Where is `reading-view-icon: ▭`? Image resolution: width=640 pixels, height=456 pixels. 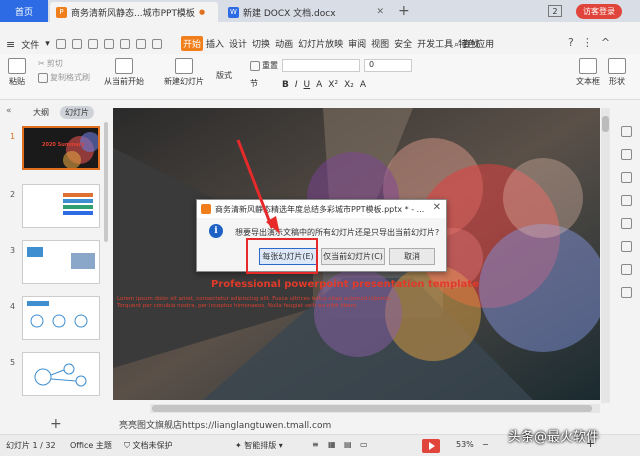 reading-view-icon: ▭ is located at coordinates (364, 444).